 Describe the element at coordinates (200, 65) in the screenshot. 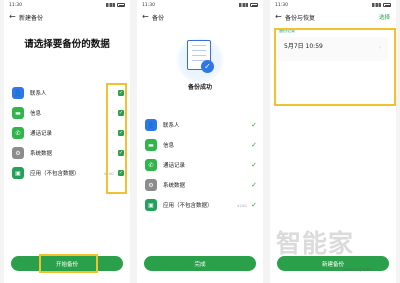

I see `success-illustration: ✓` at that location.